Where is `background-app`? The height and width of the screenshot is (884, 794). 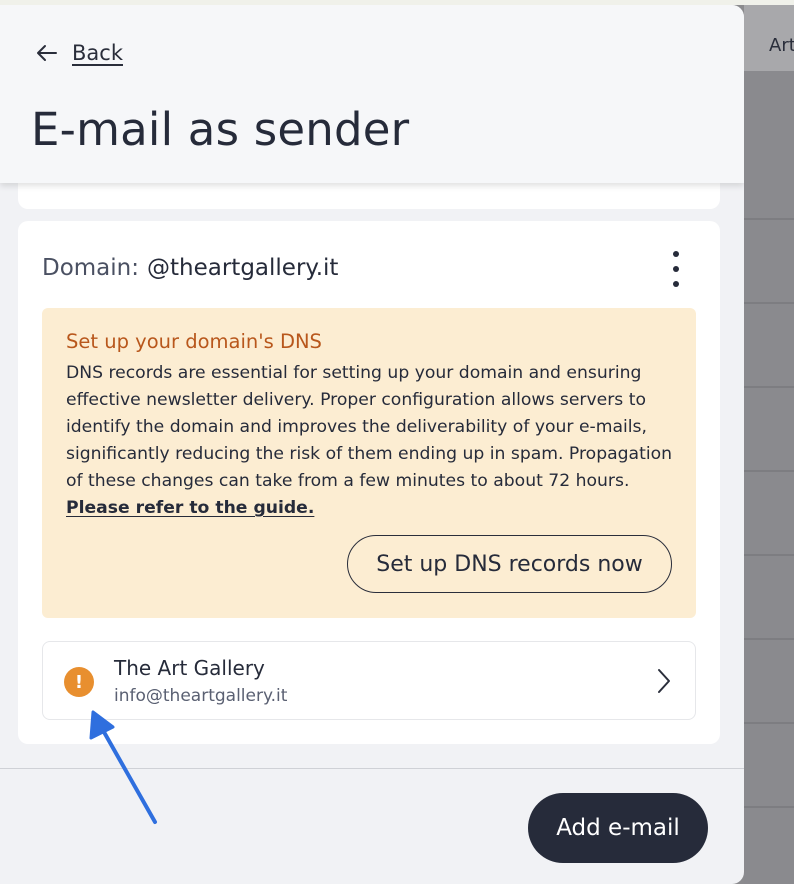
background-app is located at coordinates (769, 444).